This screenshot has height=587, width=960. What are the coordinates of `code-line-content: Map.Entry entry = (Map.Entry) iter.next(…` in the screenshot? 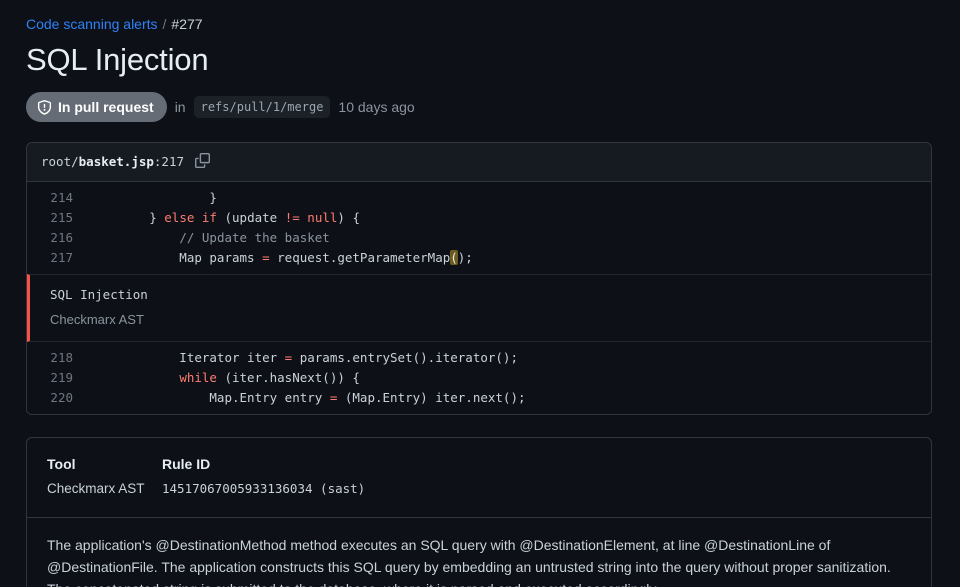 It's located at (307, 397).